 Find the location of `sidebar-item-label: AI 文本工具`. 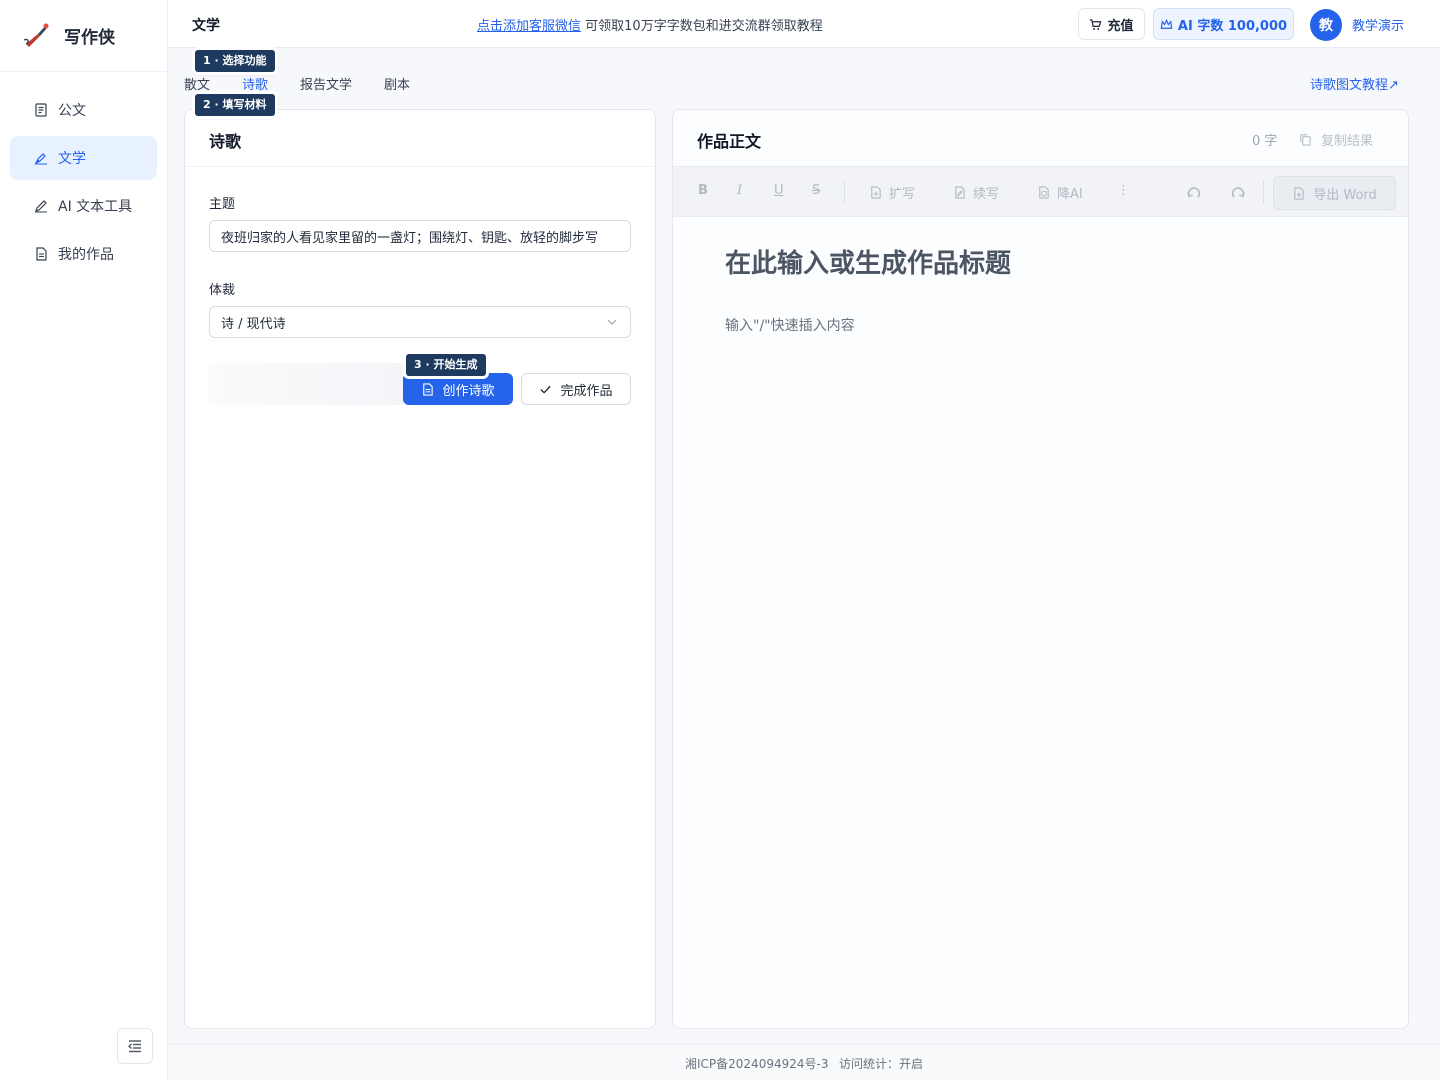

sidebar-item-label: AI 文本工具 is located at coordinates (95, 207).